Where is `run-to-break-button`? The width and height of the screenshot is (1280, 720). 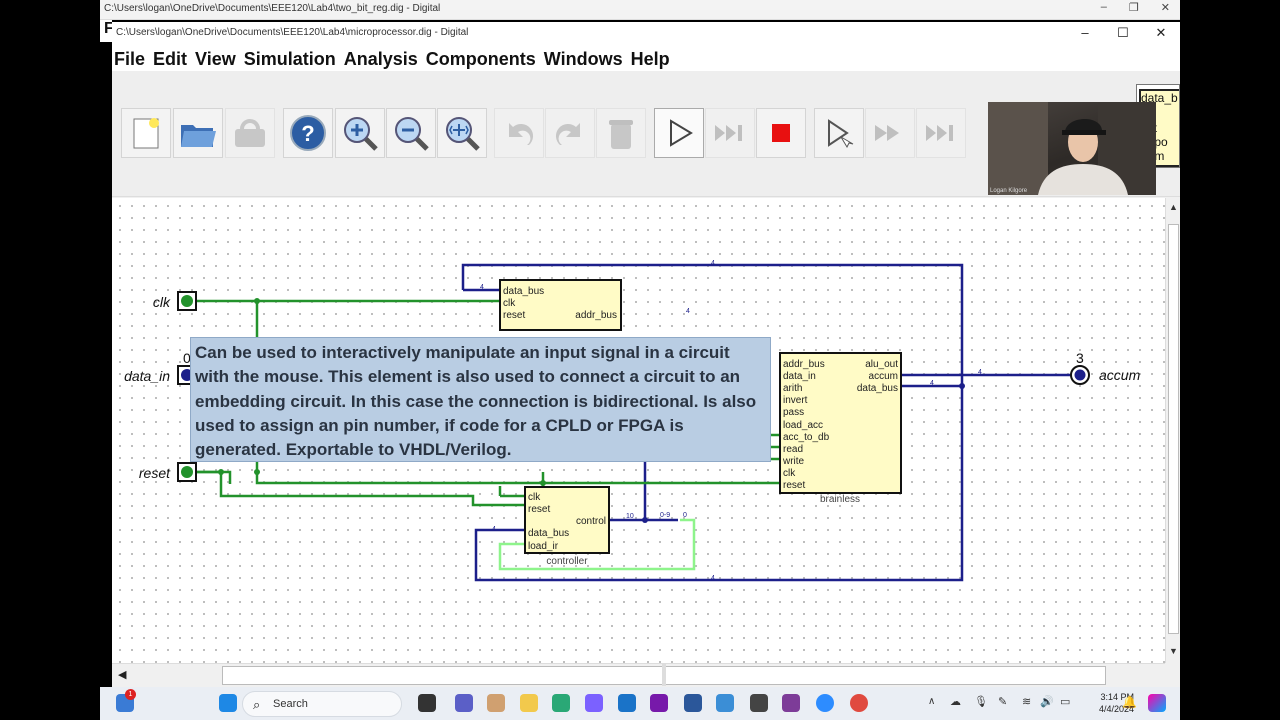 run-to-break-button is located at coordinates (890, 133).